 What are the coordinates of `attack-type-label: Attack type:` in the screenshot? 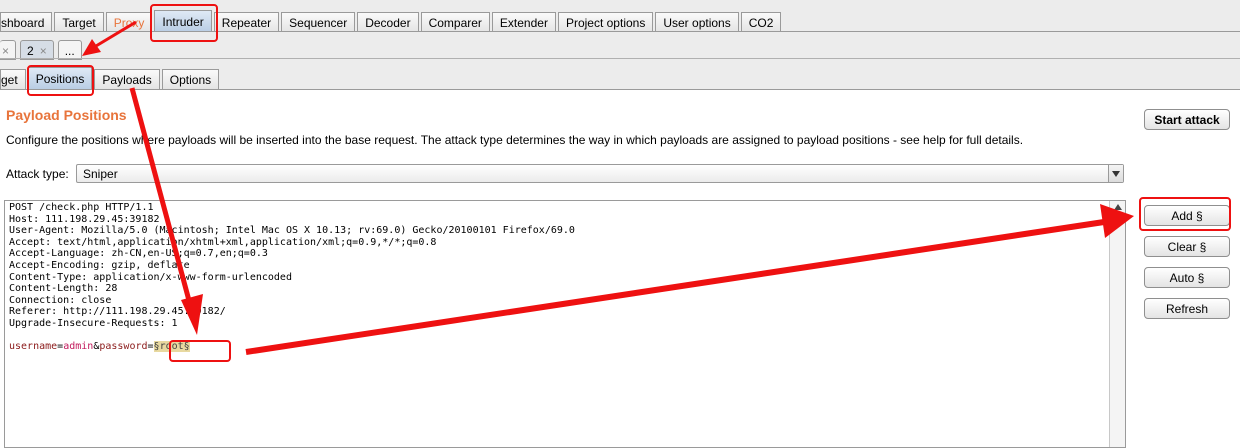 It's located at (37, 174).